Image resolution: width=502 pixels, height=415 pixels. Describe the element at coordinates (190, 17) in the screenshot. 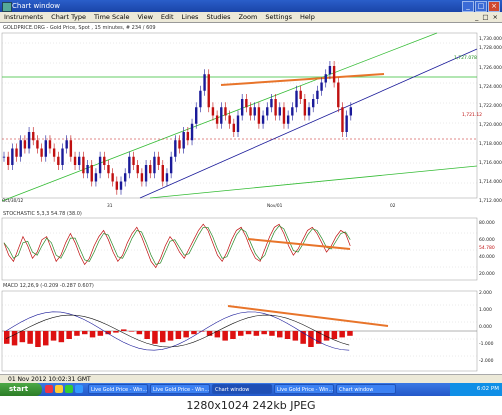

I see `menu-lines: Lines` at that location.